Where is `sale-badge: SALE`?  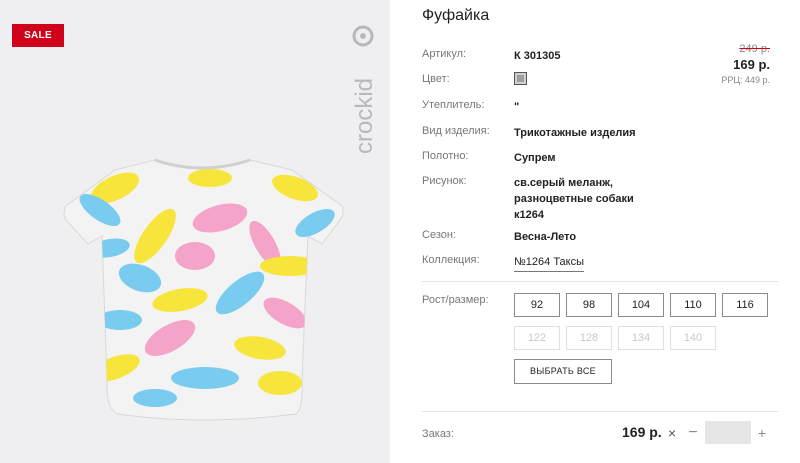 sale-badge: SALE is located at coordinates (38, 35).